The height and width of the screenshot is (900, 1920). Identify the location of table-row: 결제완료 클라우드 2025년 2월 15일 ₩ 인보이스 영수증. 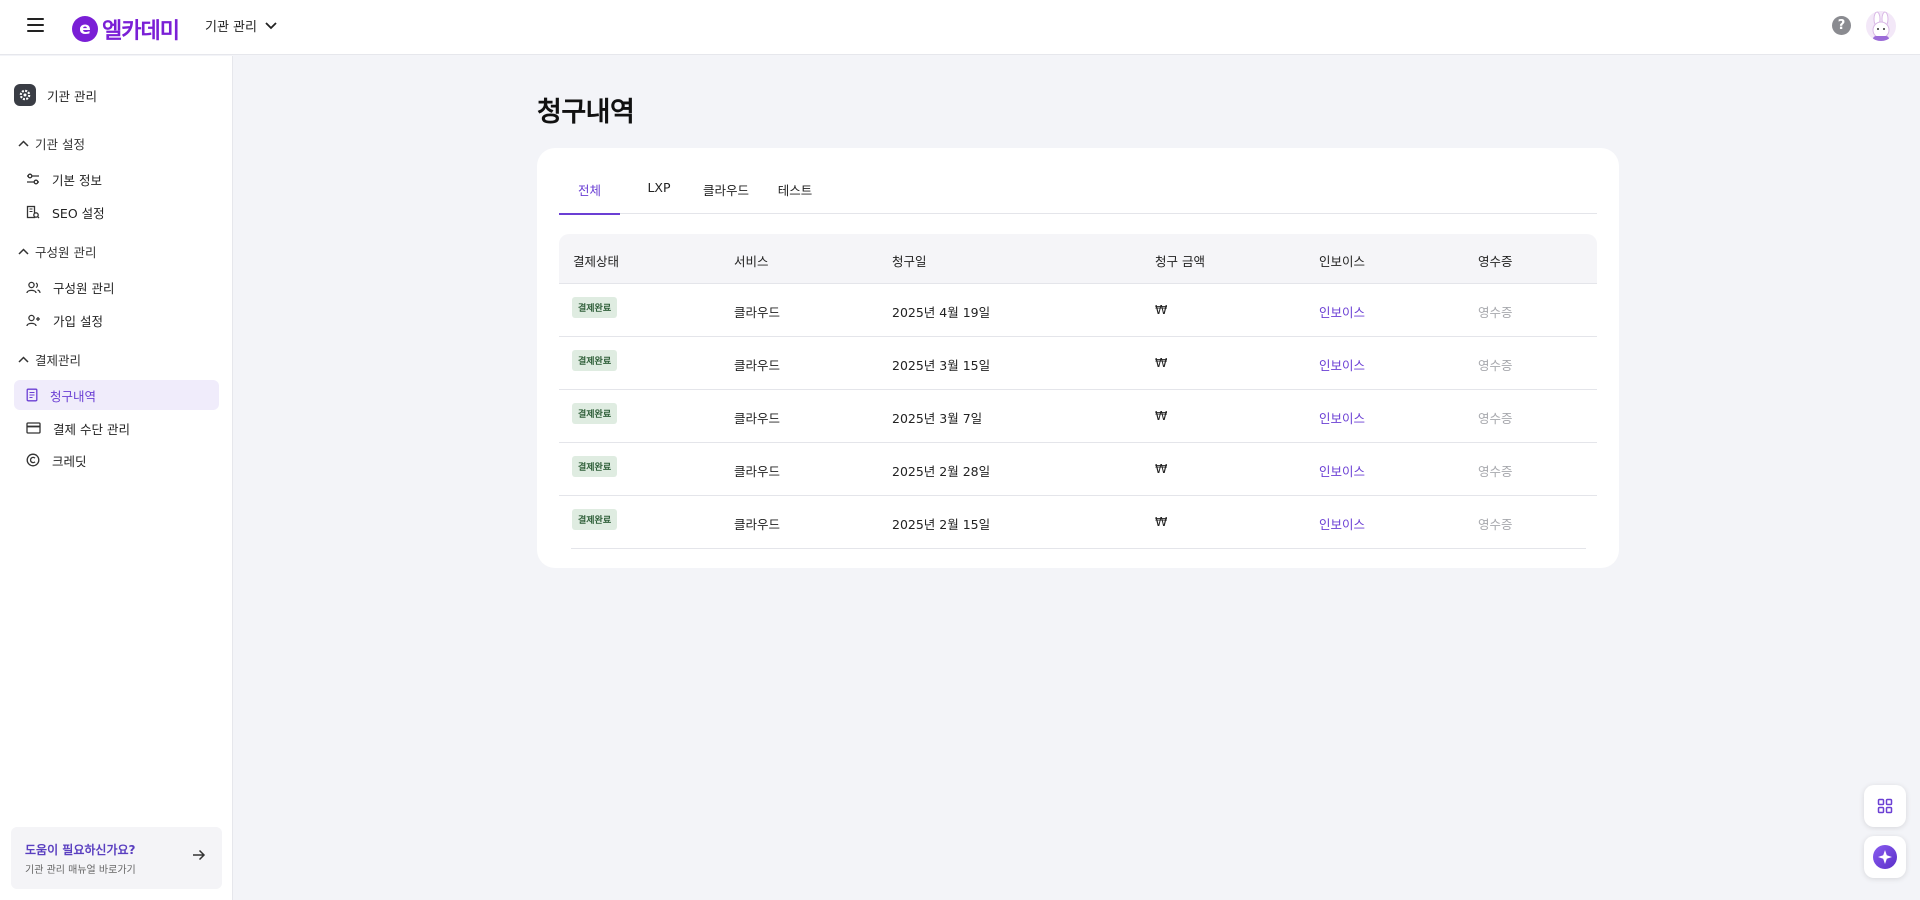
(1078, 522).